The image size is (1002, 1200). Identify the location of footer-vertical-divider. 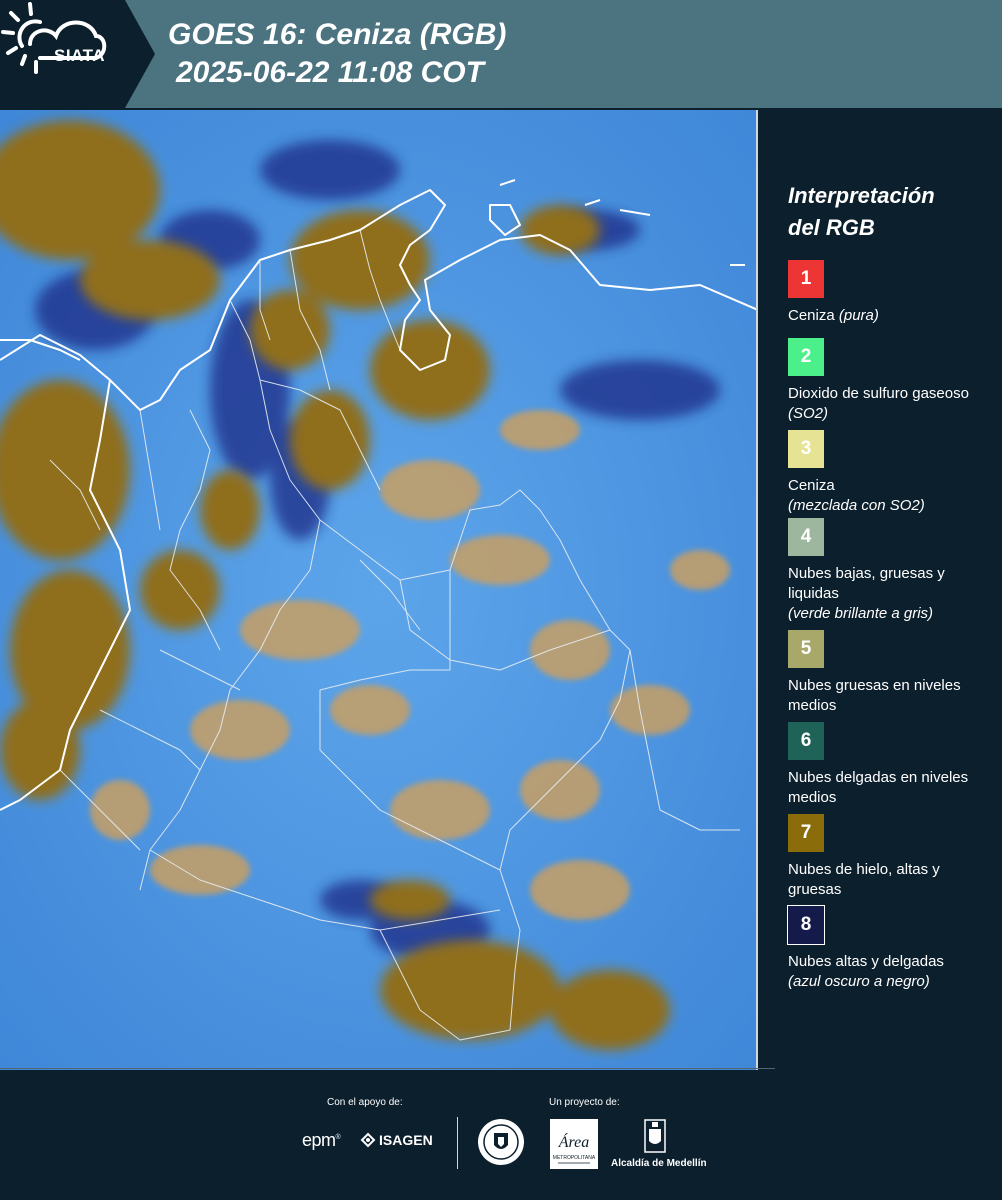
(457, 1143).